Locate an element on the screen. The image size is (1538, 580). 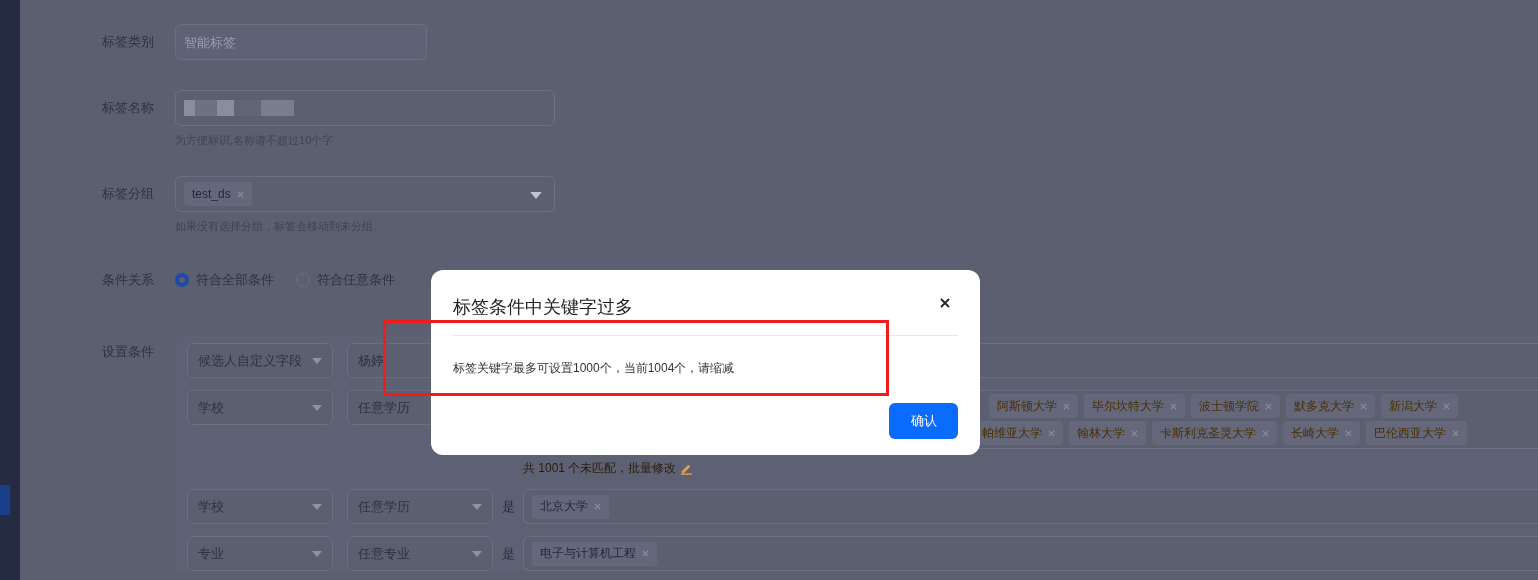
tag-label: 默多克大学 is located at coordinates (1324, 406).